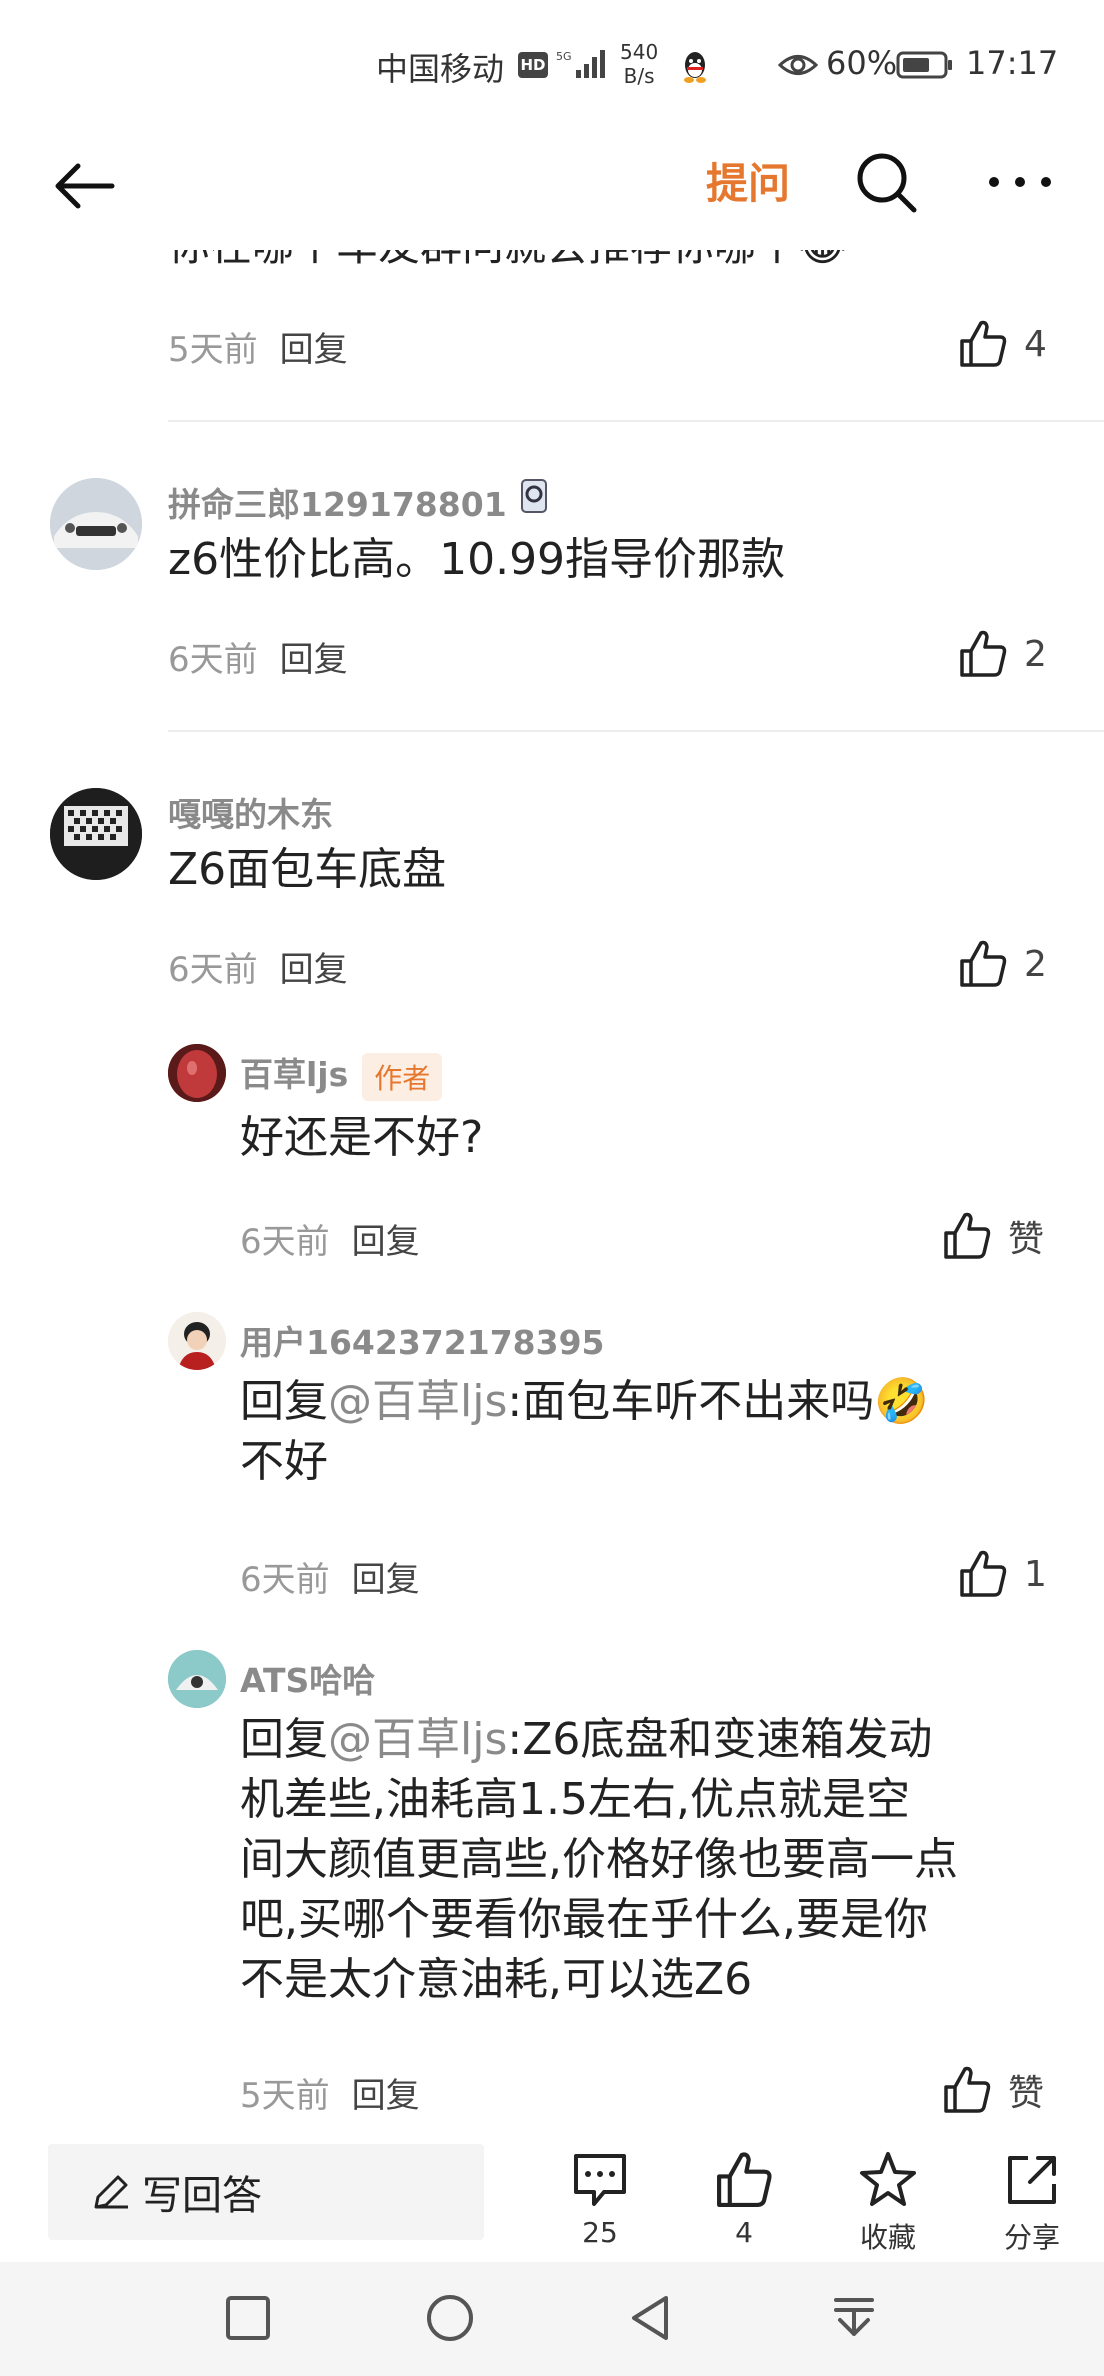 The height and width of the screenshot is (2376, 1104). Describe the element at coordinates (888, 2179) in the screenshot. I see `star-icon` at that location.